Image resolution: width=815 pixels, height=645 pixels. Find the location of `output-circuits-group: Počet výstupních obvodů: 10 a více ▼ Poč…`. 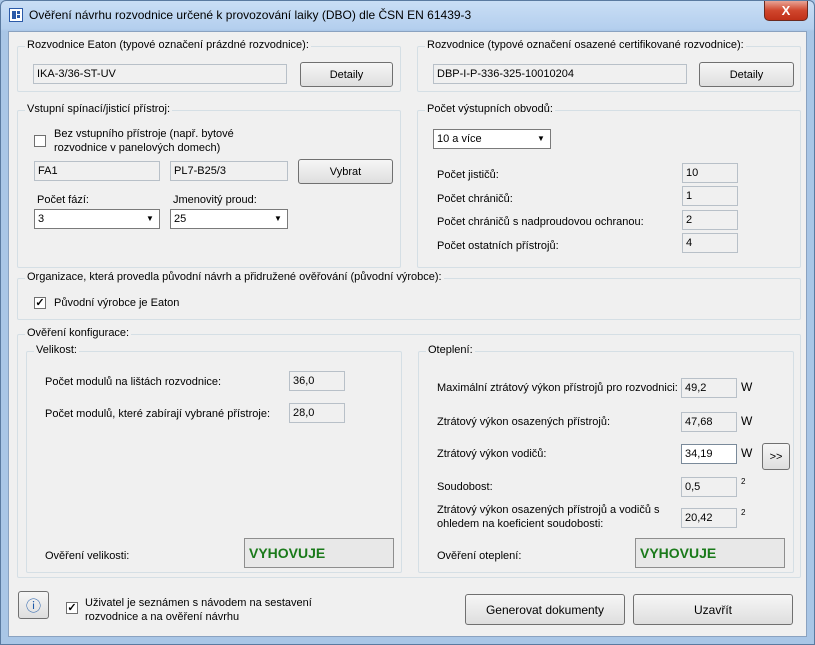

output-circuits-group: Počet výstupních obvodů: 10 a více ▼ Poč… is located at coordinates (609, 185).